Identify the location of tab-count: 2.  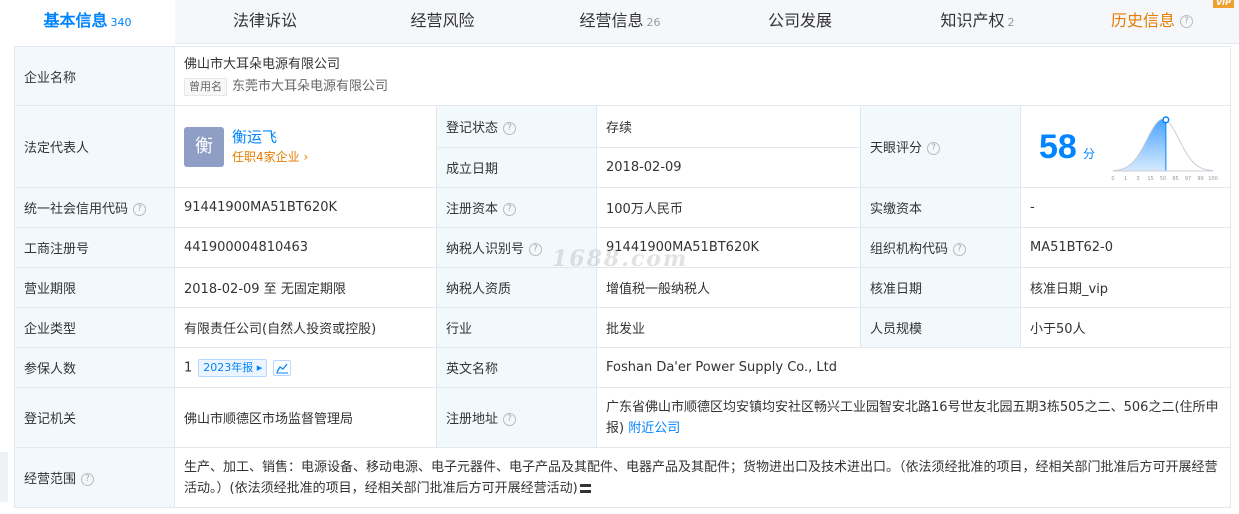
(1011, 22).